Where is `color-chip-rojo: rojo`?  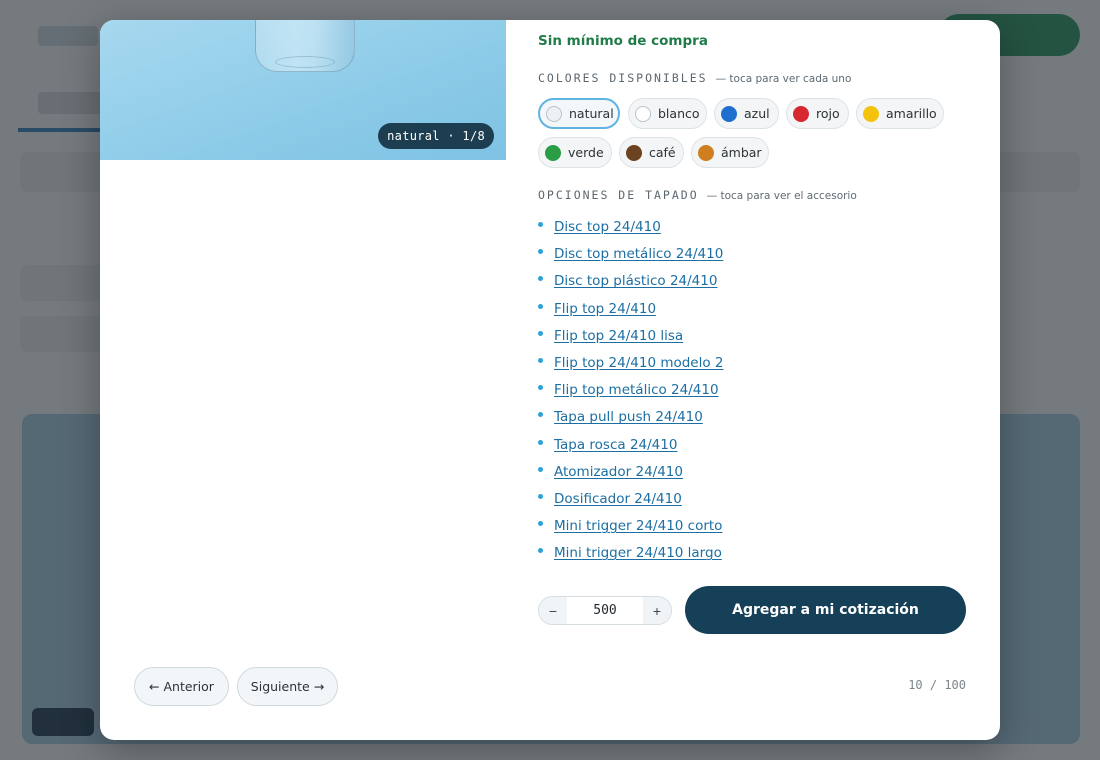 color-chip-rojo: rojo is located at coordinates (817, 113).